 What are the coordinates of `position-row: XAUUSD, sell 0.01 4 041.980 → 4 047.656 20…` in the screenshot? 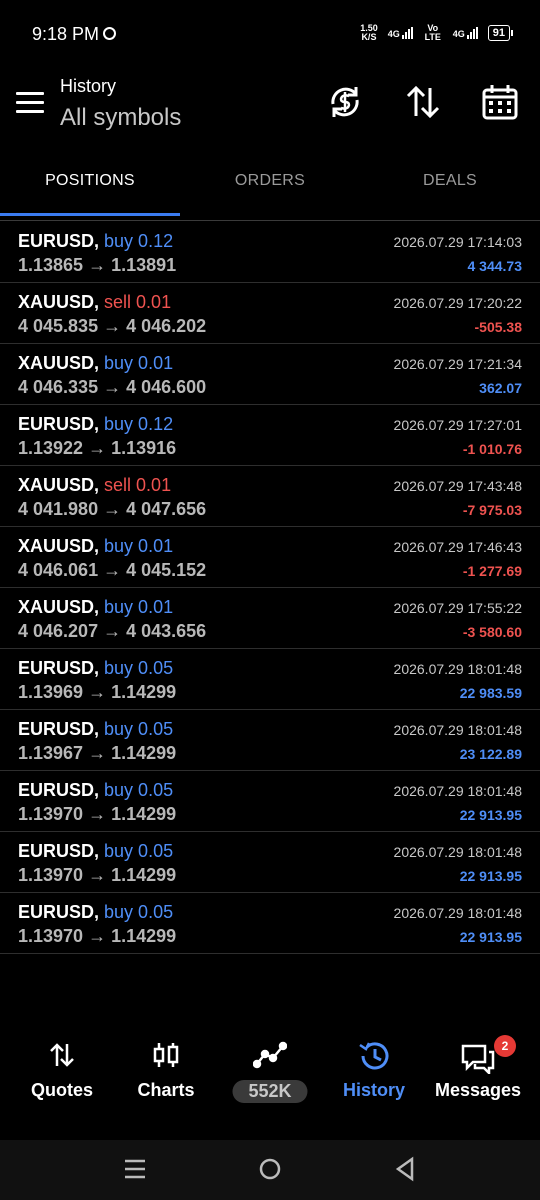 It's located at (270, 496).